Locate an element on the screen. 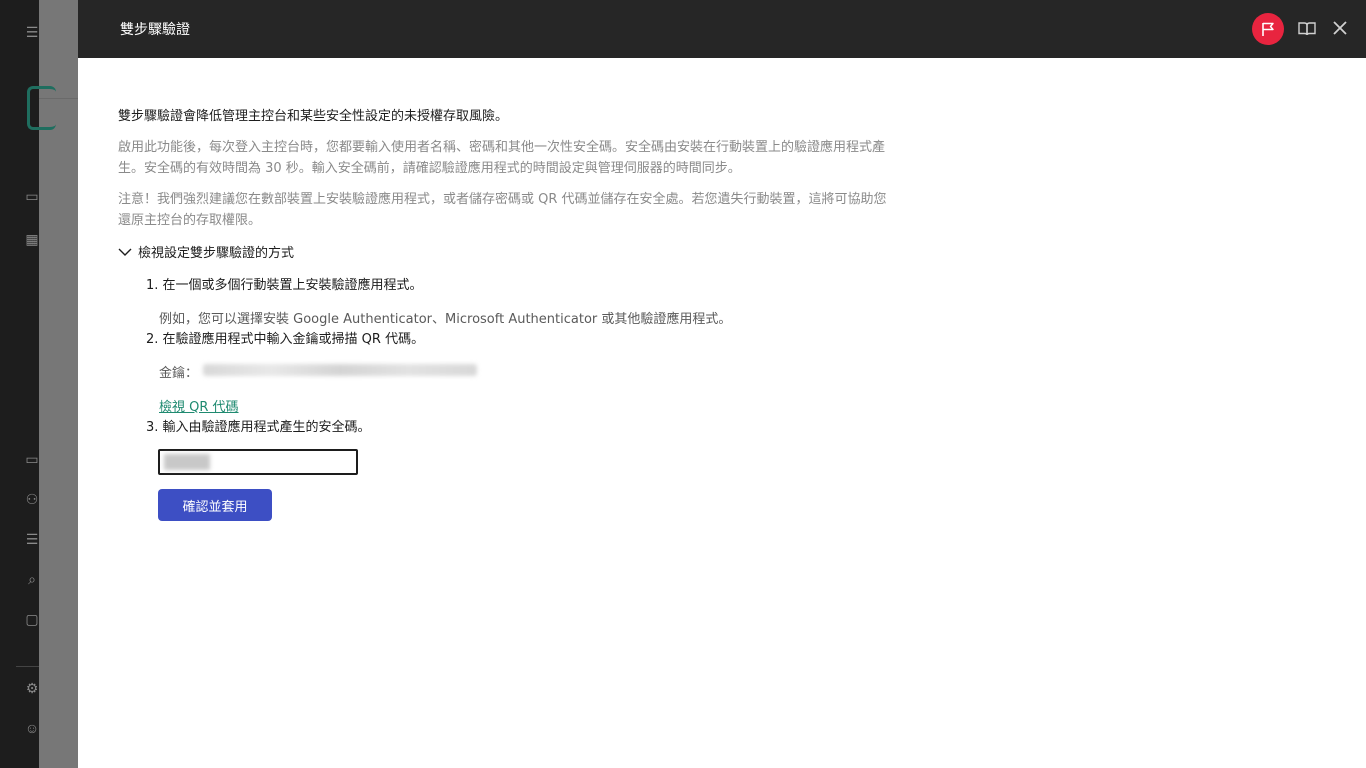 This screenshot has width=1366, height=768. modal-title: 雙步驟驗證 is located at coordinates (155, 30).